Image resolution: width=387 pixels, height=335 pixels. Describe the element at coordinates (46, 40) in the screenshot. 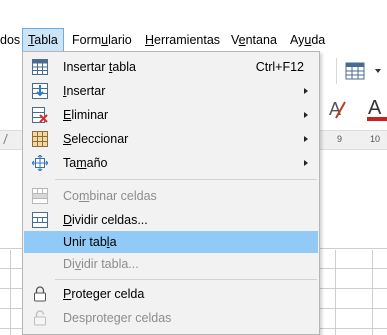

I see `menu-tabla-rest: abla` at that location.